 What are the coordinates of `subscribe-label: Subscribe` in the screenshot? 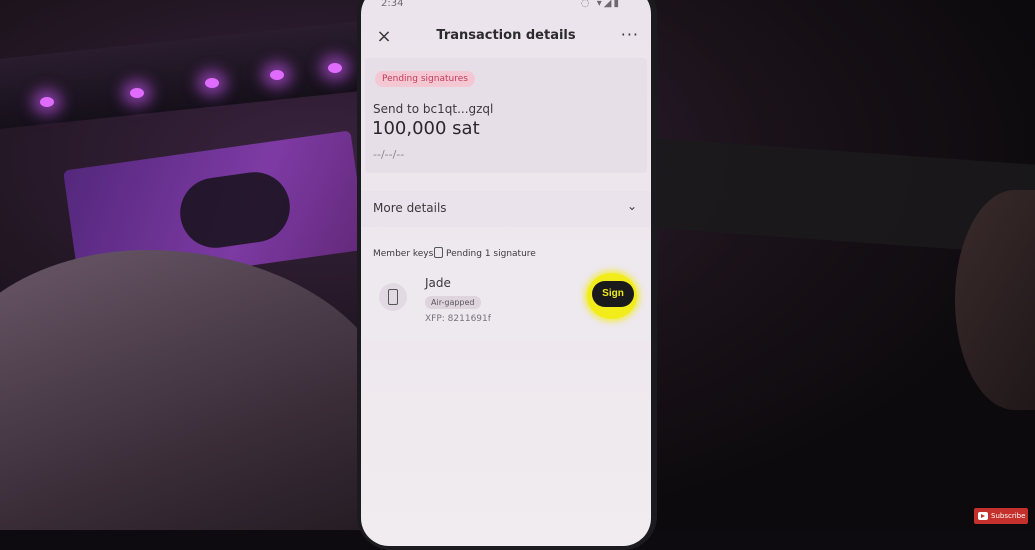 It's located at (1008, 516).